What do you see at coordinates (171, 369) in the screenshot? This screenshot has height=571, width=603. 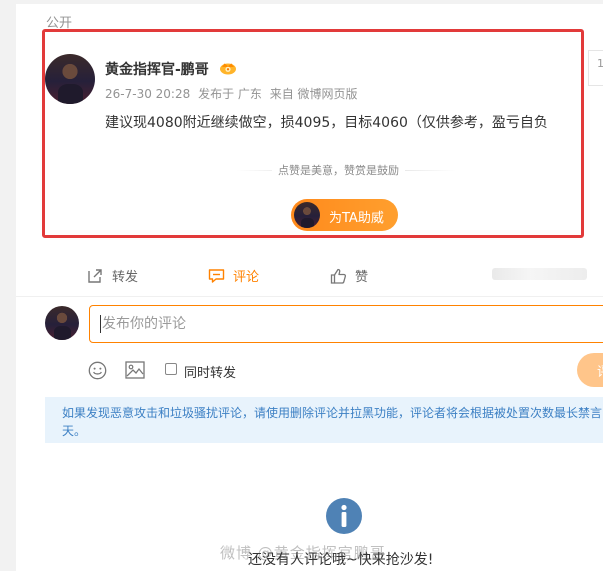 I see `repost-checkbox` at bounding box center [171, 369].